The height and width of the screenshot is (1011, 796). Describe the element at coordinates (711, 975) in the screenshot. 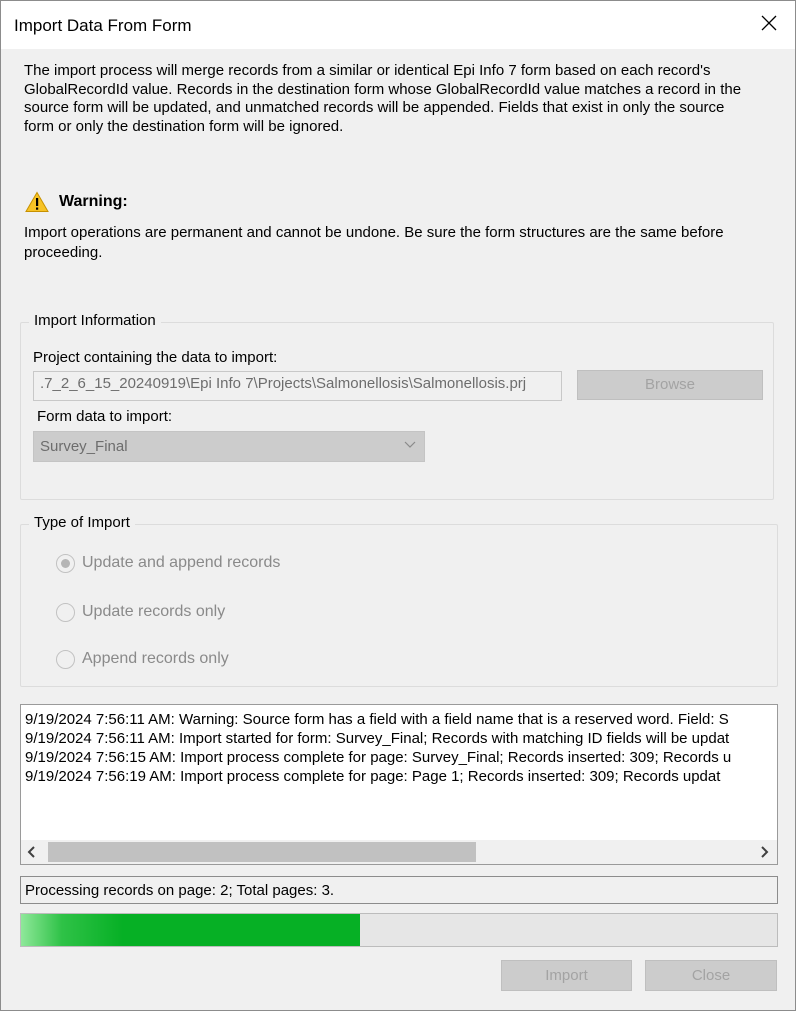

I see `close-button: Close` at that location.